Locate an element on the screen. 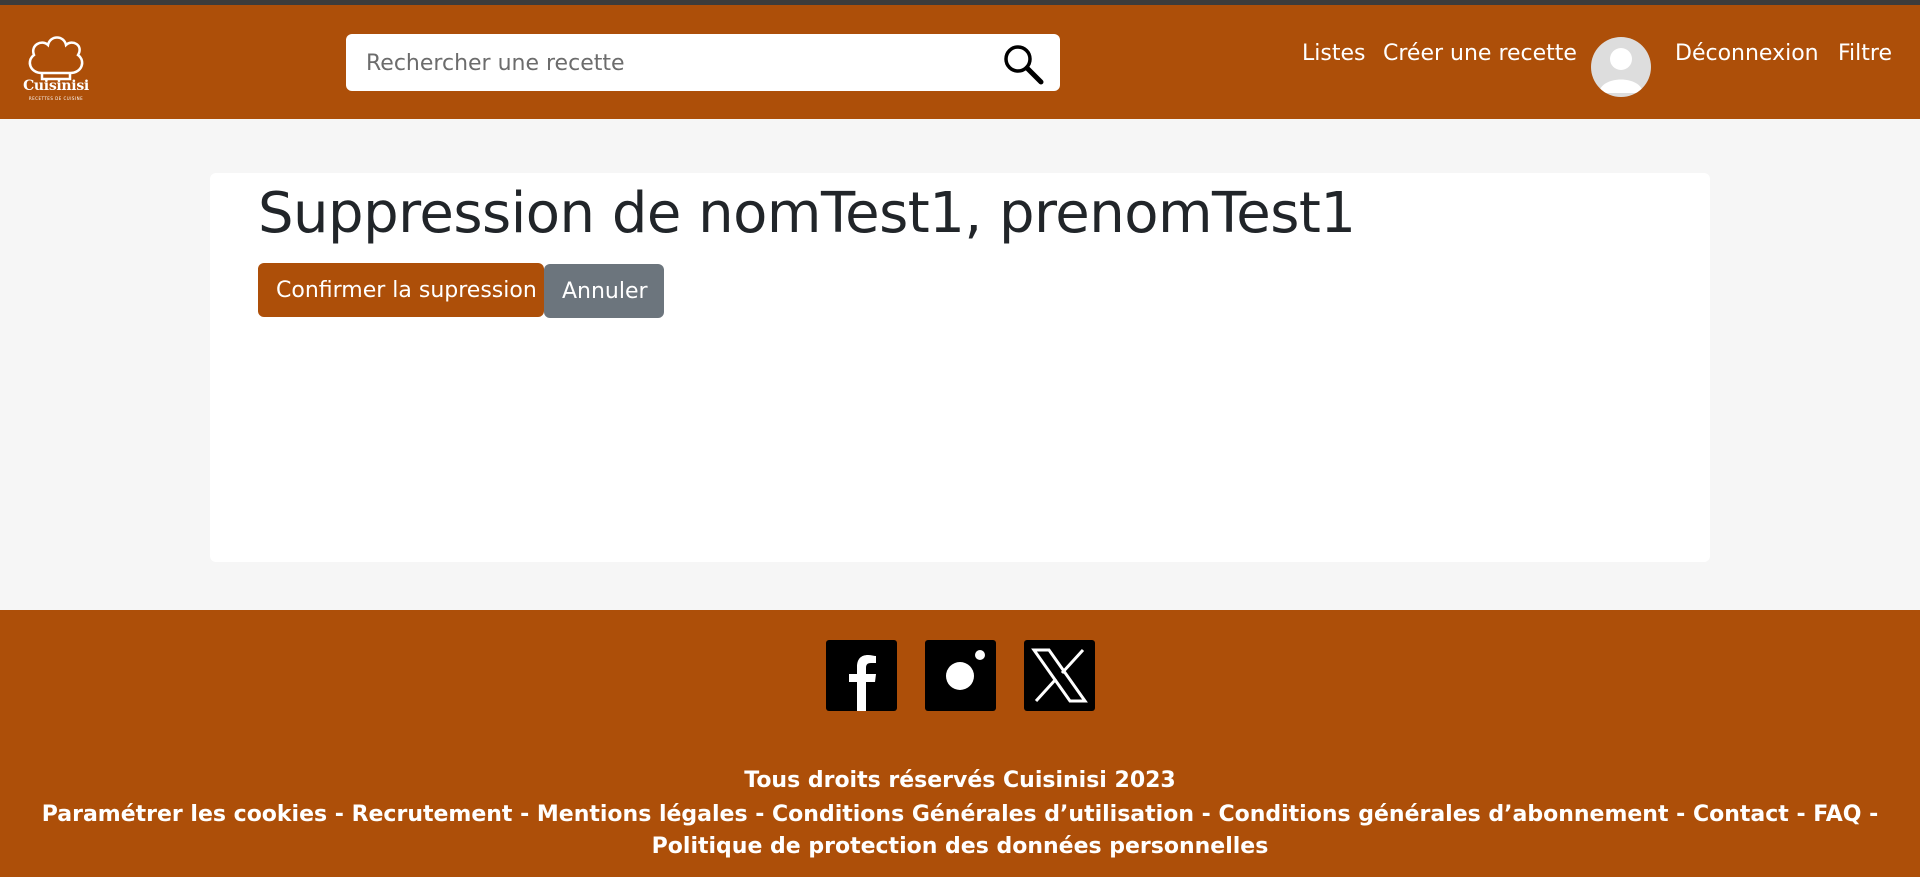 Image resolution: width=1920 pixels, height=877 pixels. logo-tagline: RECETTES DE CUISINE is located at coordinates (56, 98).